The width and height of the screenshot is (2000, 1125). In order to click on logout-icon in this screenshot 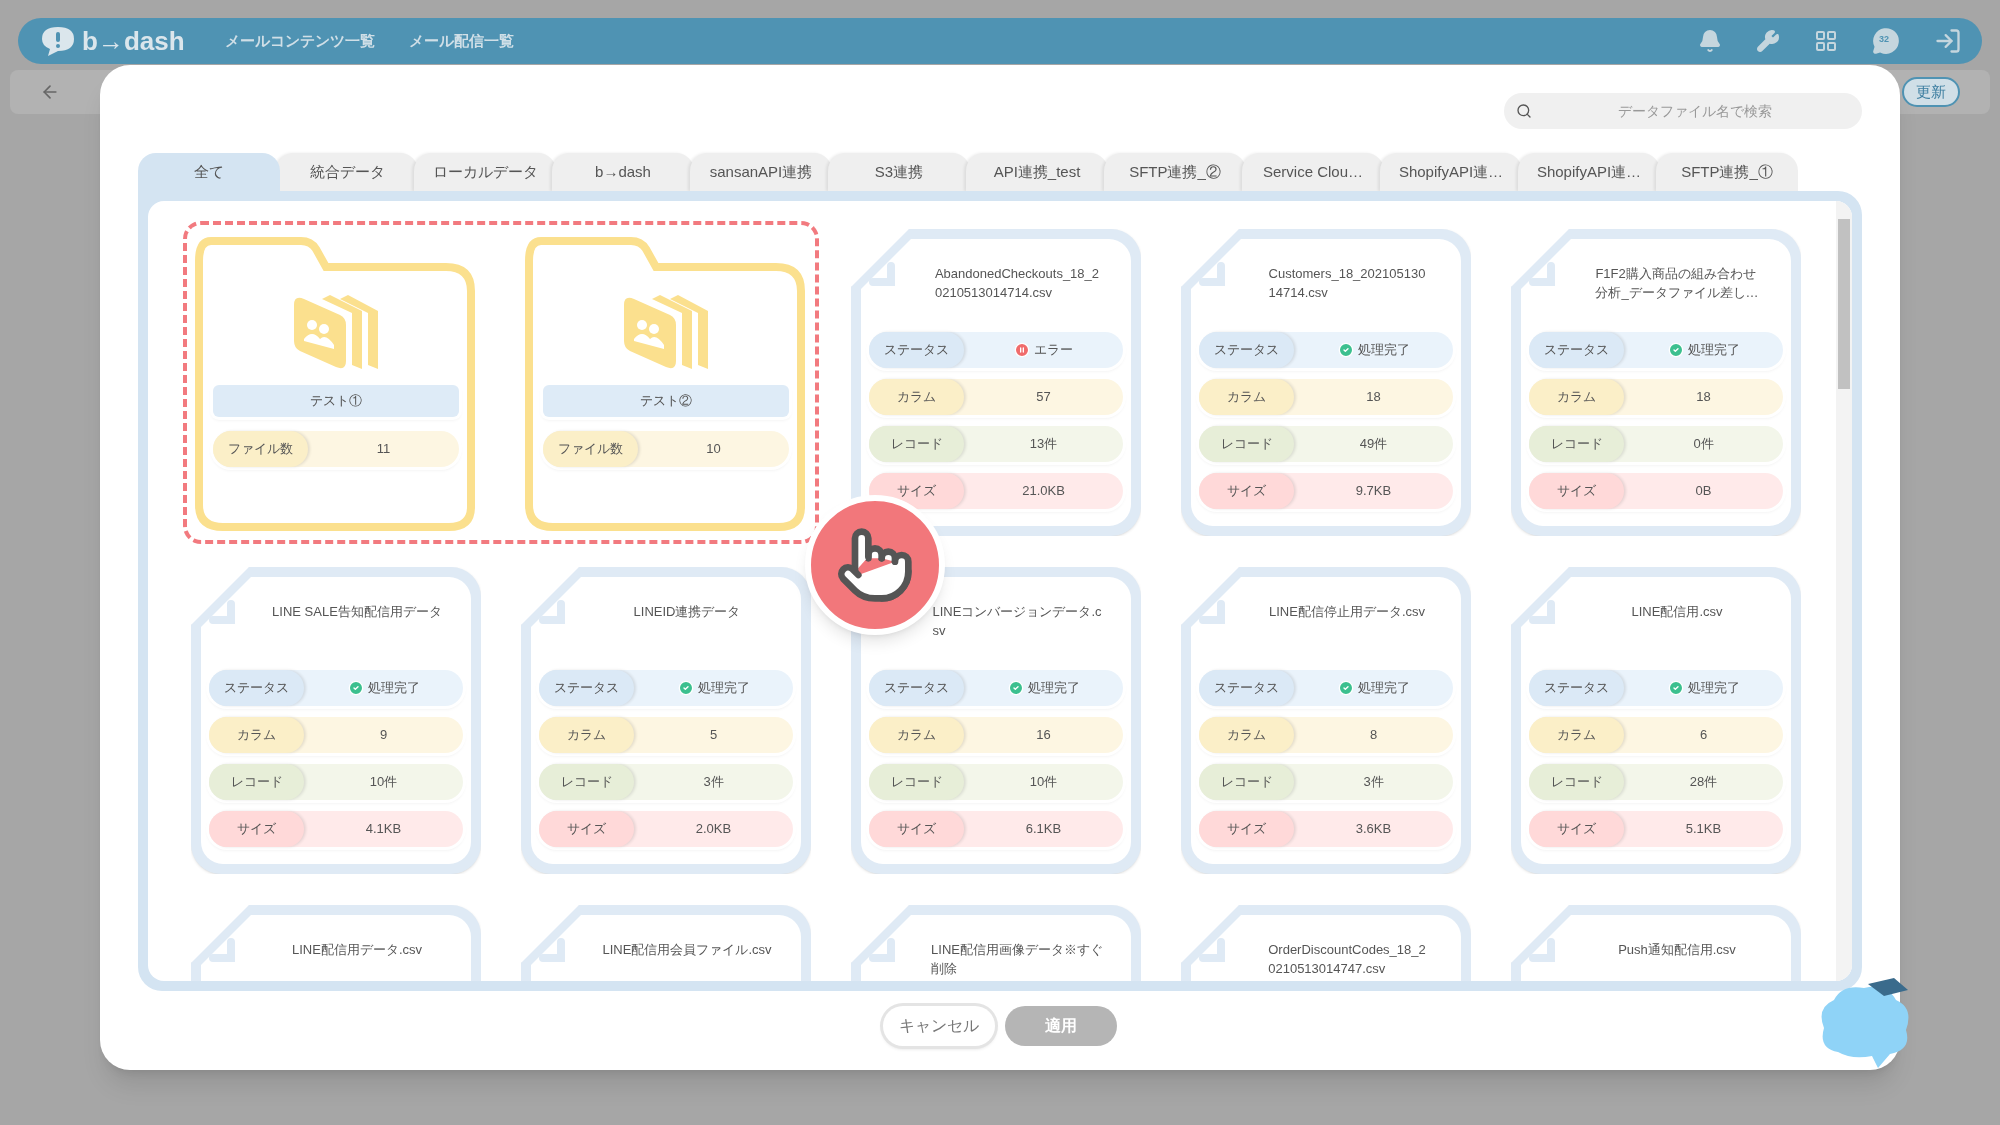, I will do `click(1948, 41)`.